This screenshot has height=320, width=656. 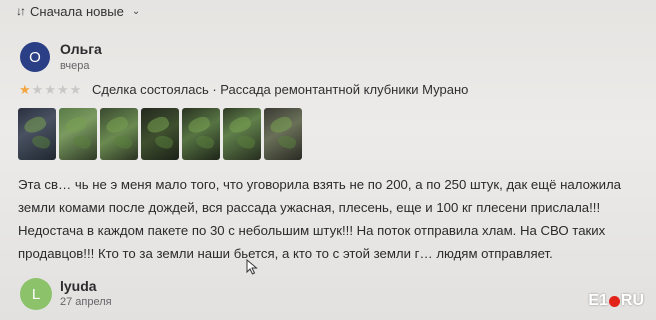 I want to click on sort-label: Сначала новые, so click(x=77, y=11).